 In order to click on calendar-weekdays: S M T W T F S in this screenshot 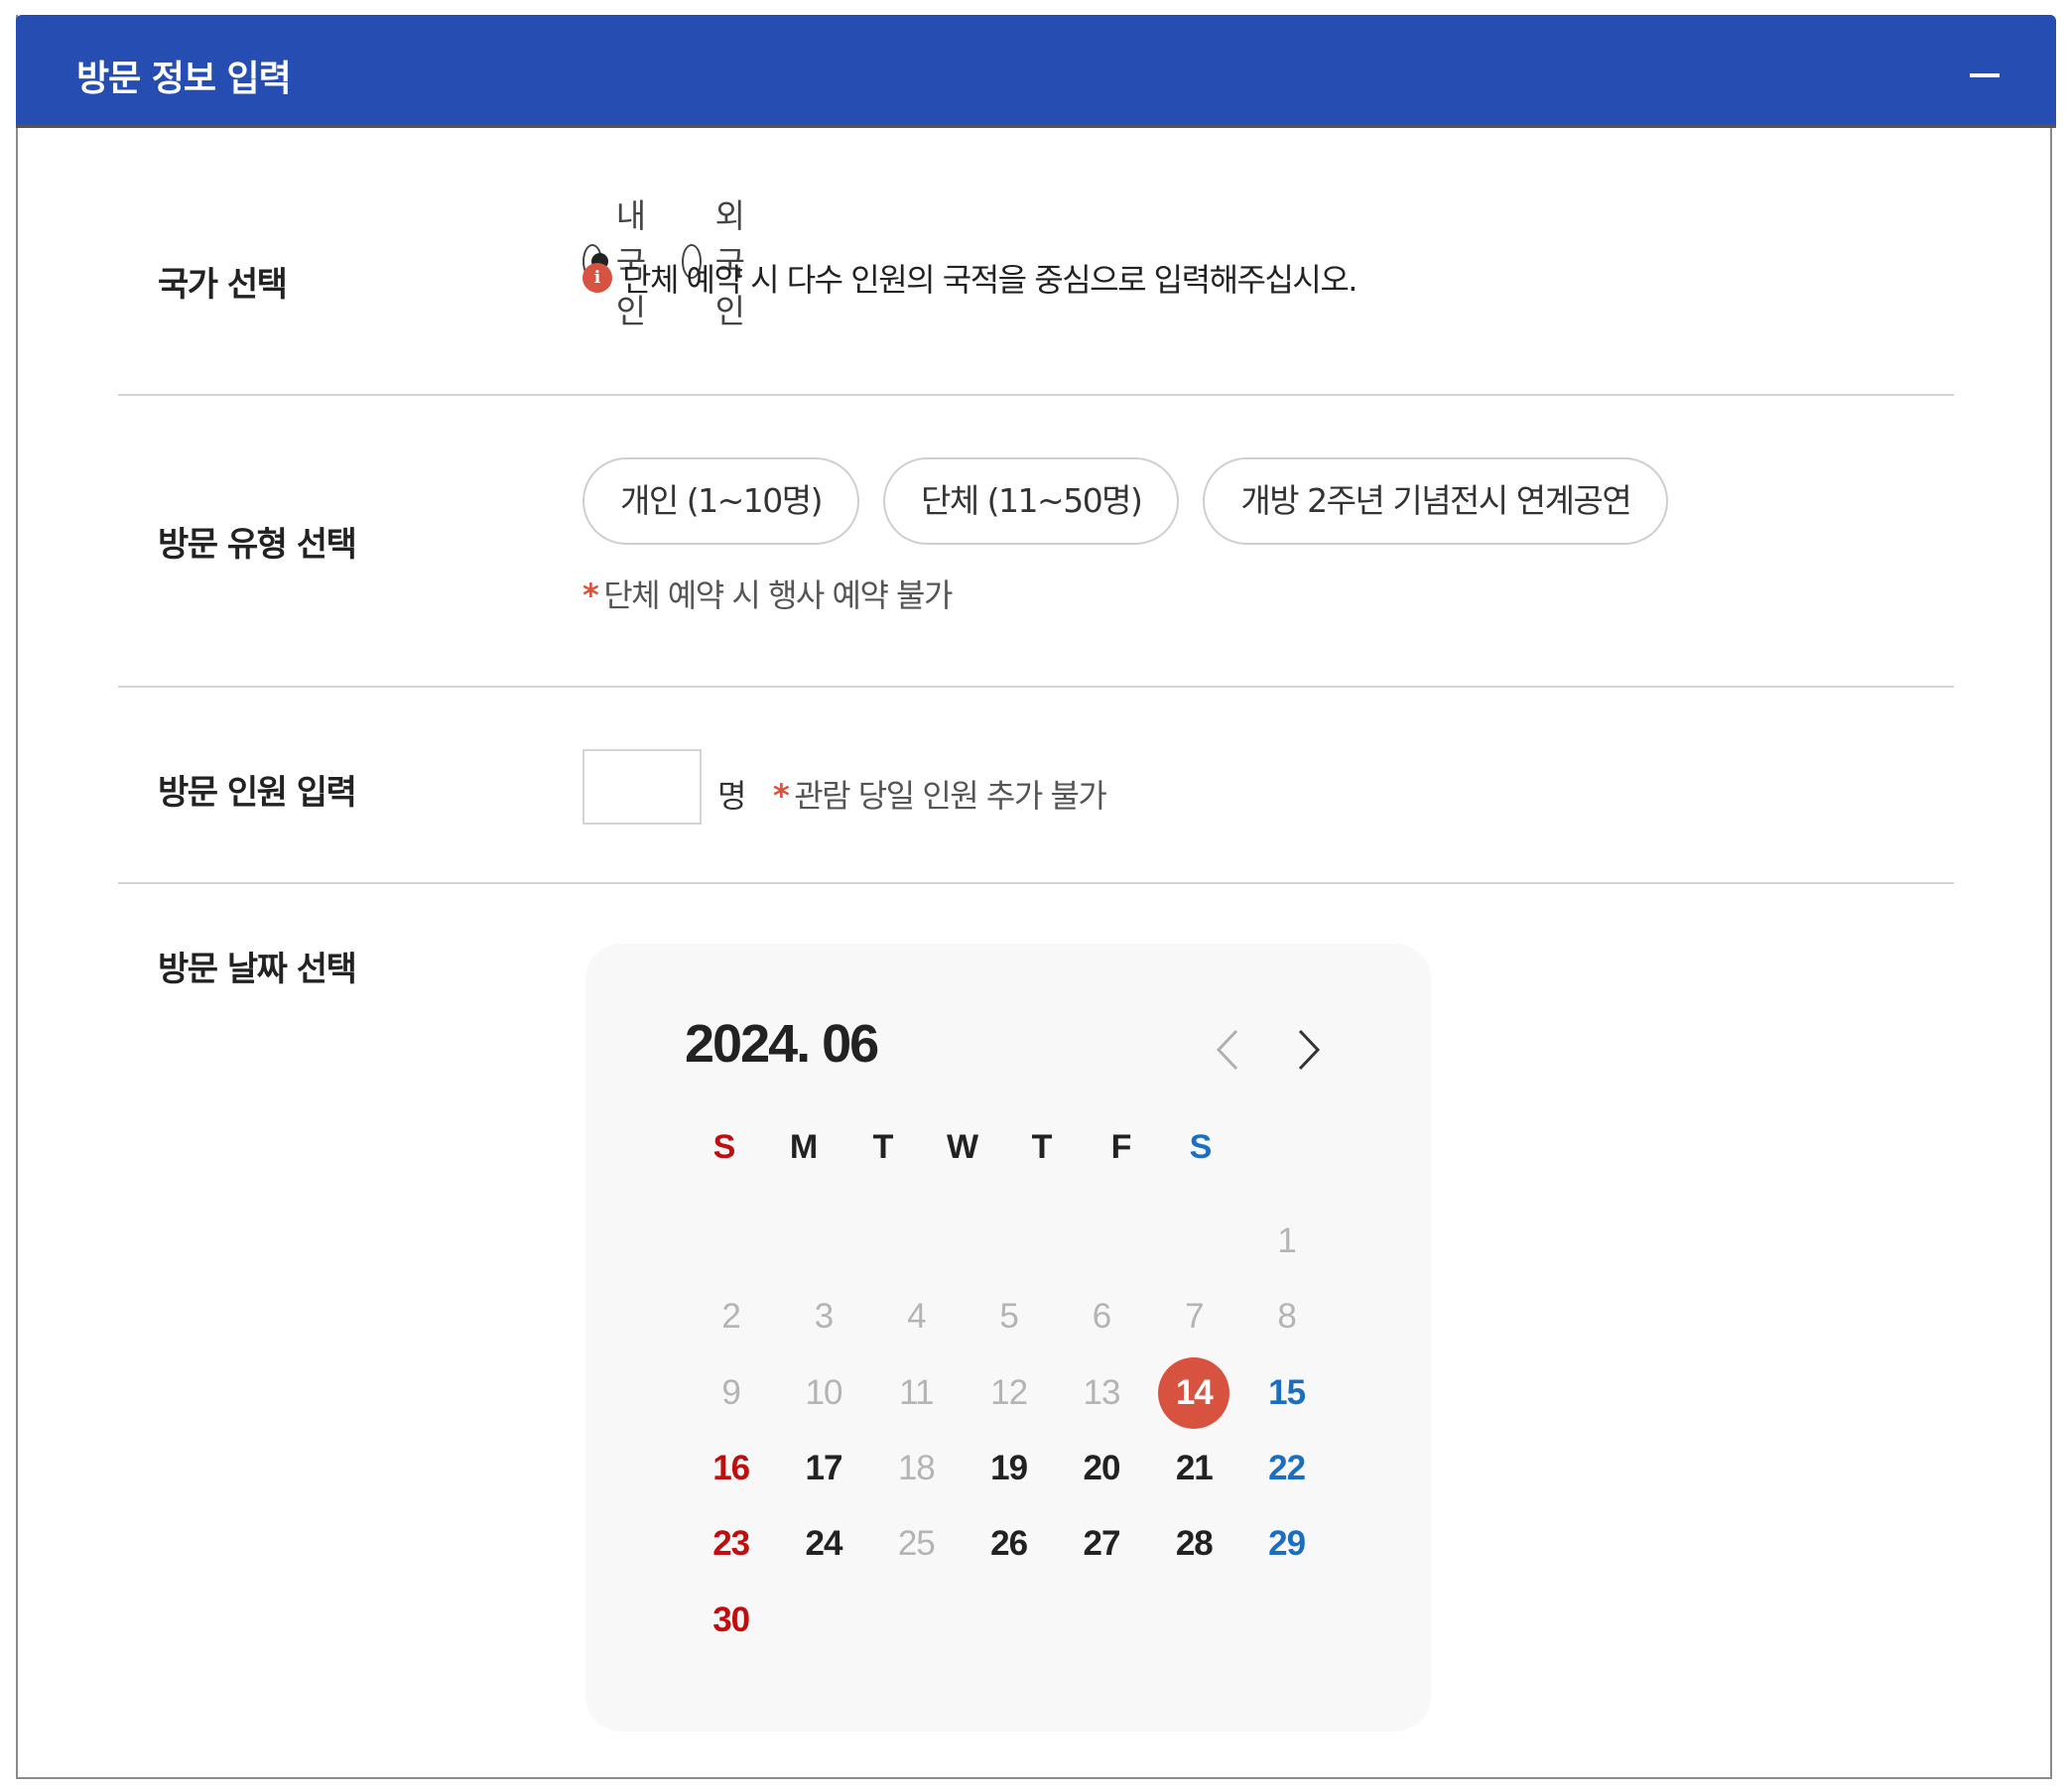, I will do `click(962, 1147)`.